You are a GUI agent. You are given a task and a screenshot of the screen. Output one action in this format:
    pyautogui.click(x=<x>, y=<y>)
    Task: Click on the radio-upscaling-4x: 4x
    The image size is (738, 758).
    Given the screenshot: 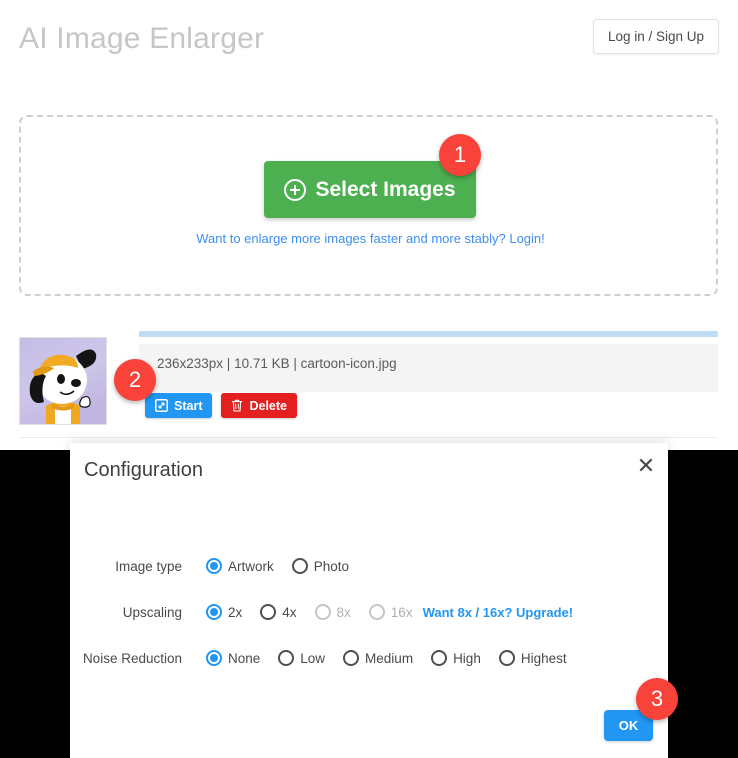 What is the action you would take?
    pyautogui.click(x=278, y=612)
    